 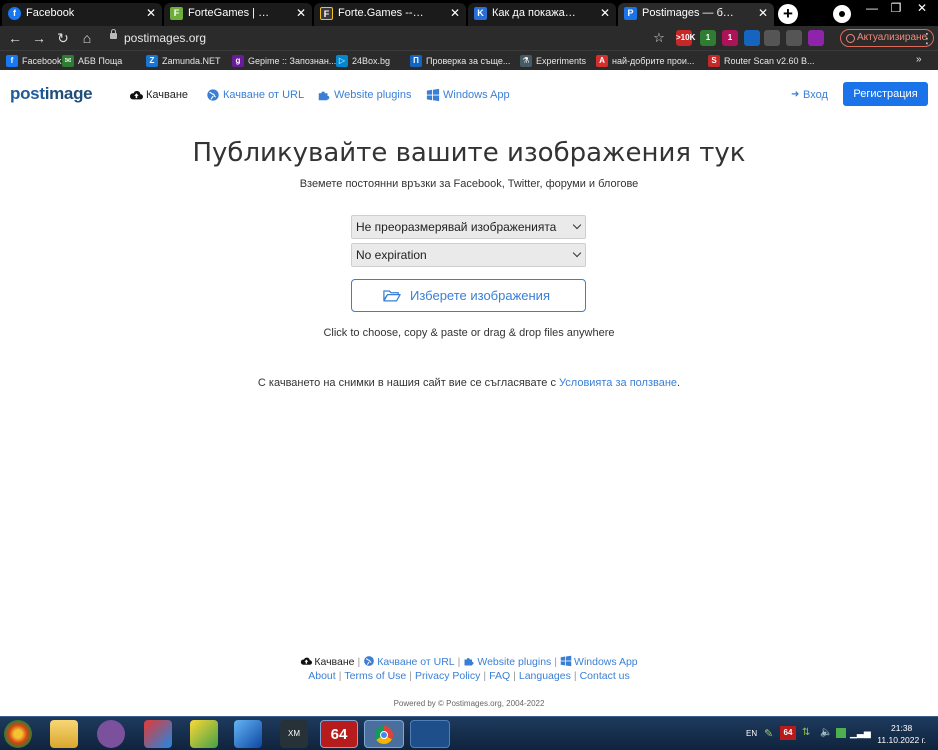 I want to click on volume-icon: 🔈, so click(x=826, y=732).